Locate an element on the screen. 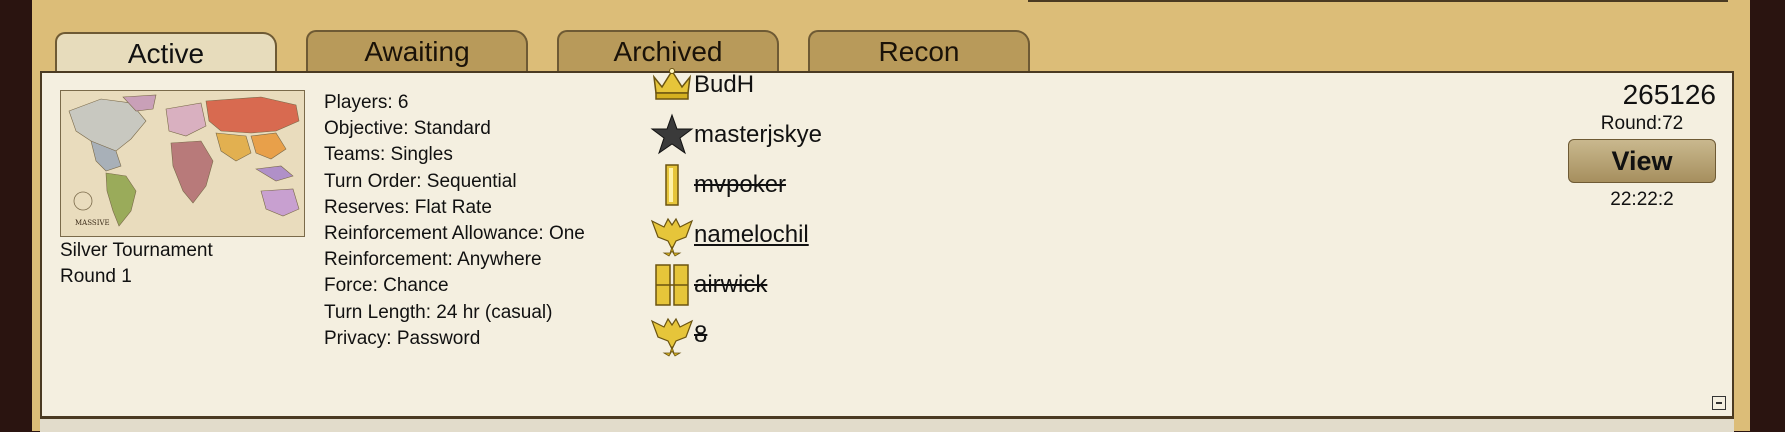 This screenshot has height=432, width=1785. setting-teams: Teams: Singles is located at coordinates (388, 155).